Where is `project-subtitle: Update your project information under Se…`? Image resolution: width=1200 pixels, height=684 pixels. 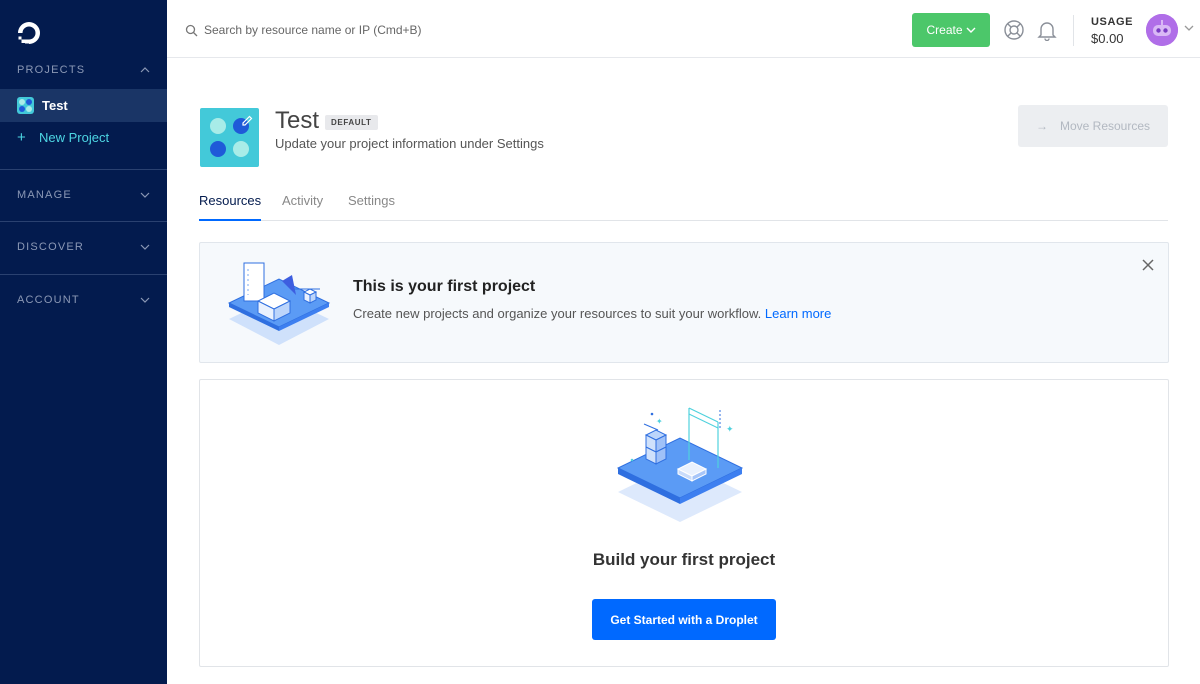 project-subtitle: Update your project information under Se… is located at coordinates (409, 143).